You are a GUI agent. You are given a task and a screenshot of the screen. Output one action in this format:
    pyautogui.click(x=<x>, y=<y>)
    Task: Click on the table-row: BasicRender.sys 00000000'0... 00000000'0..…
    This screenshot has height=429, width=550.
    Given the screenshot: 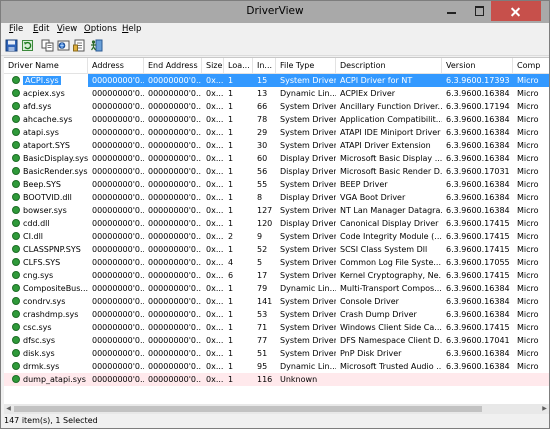 What is the action you would take?
    pyautogui.click(x=276, y=171)
    